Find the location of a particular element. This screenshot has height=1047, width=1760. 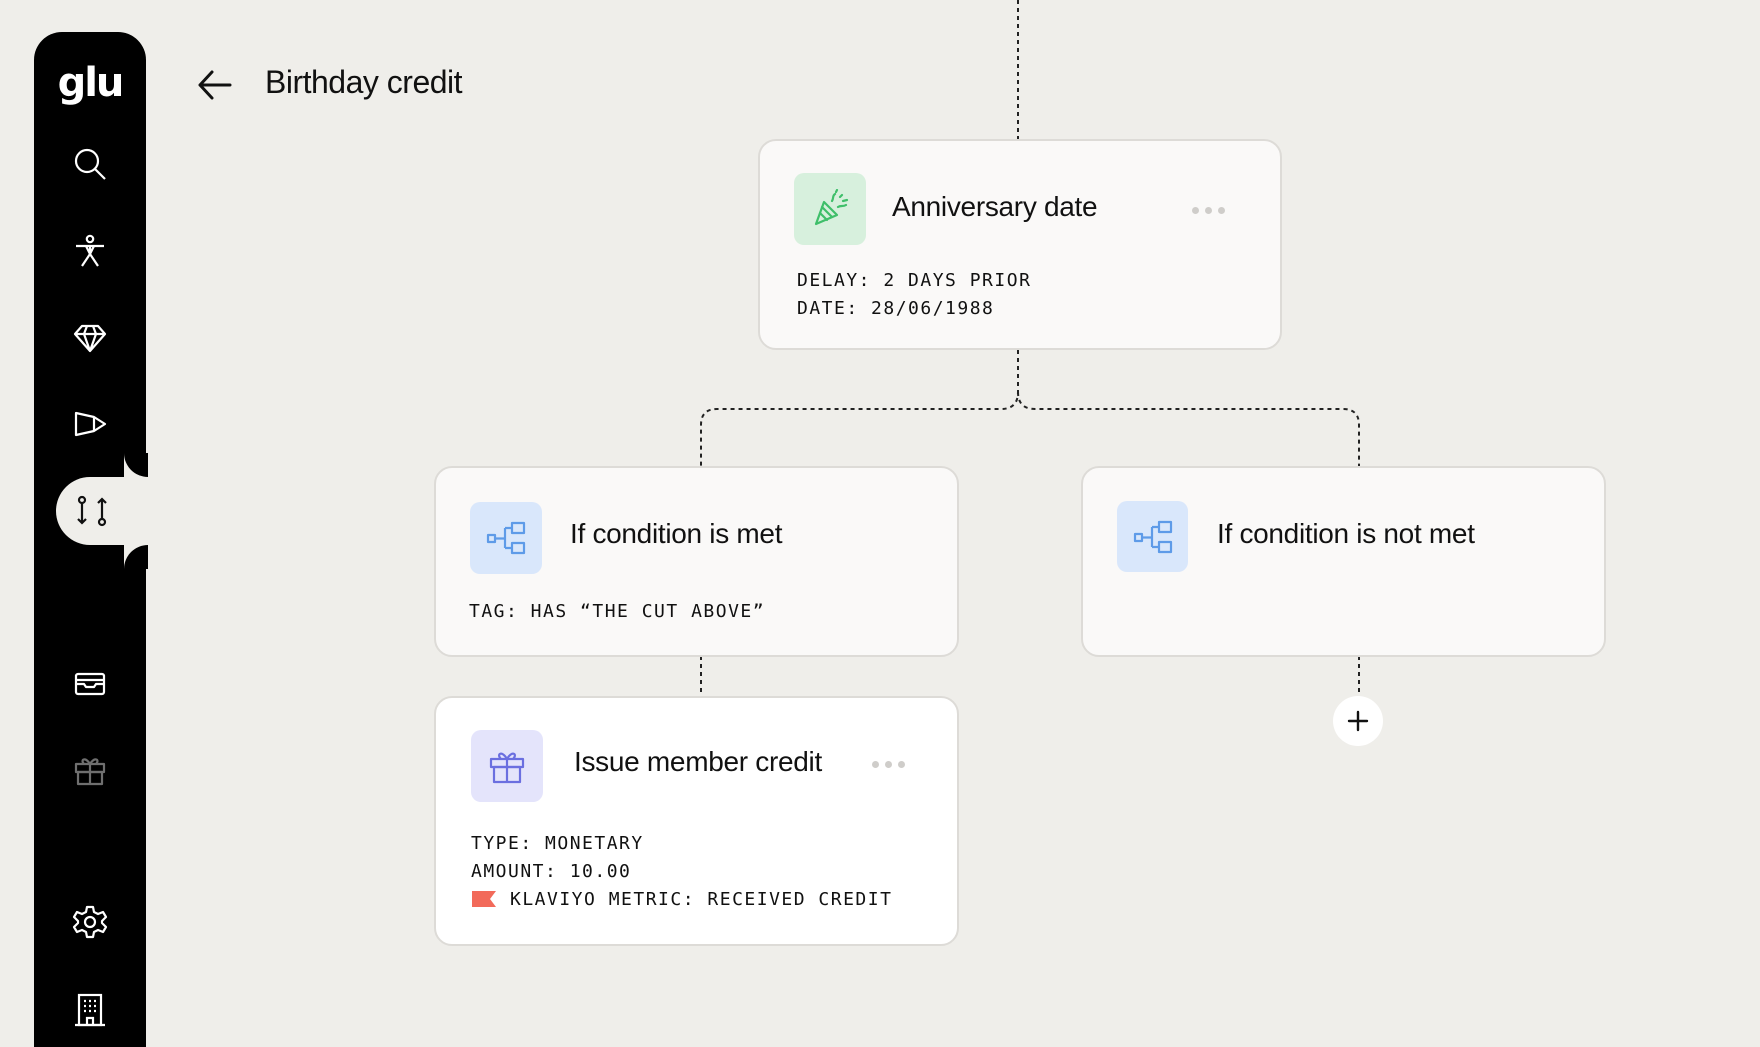

branch-met-detail: TAG: HAS “THE CUT ABOVE” is located at coordinates (617, 611).